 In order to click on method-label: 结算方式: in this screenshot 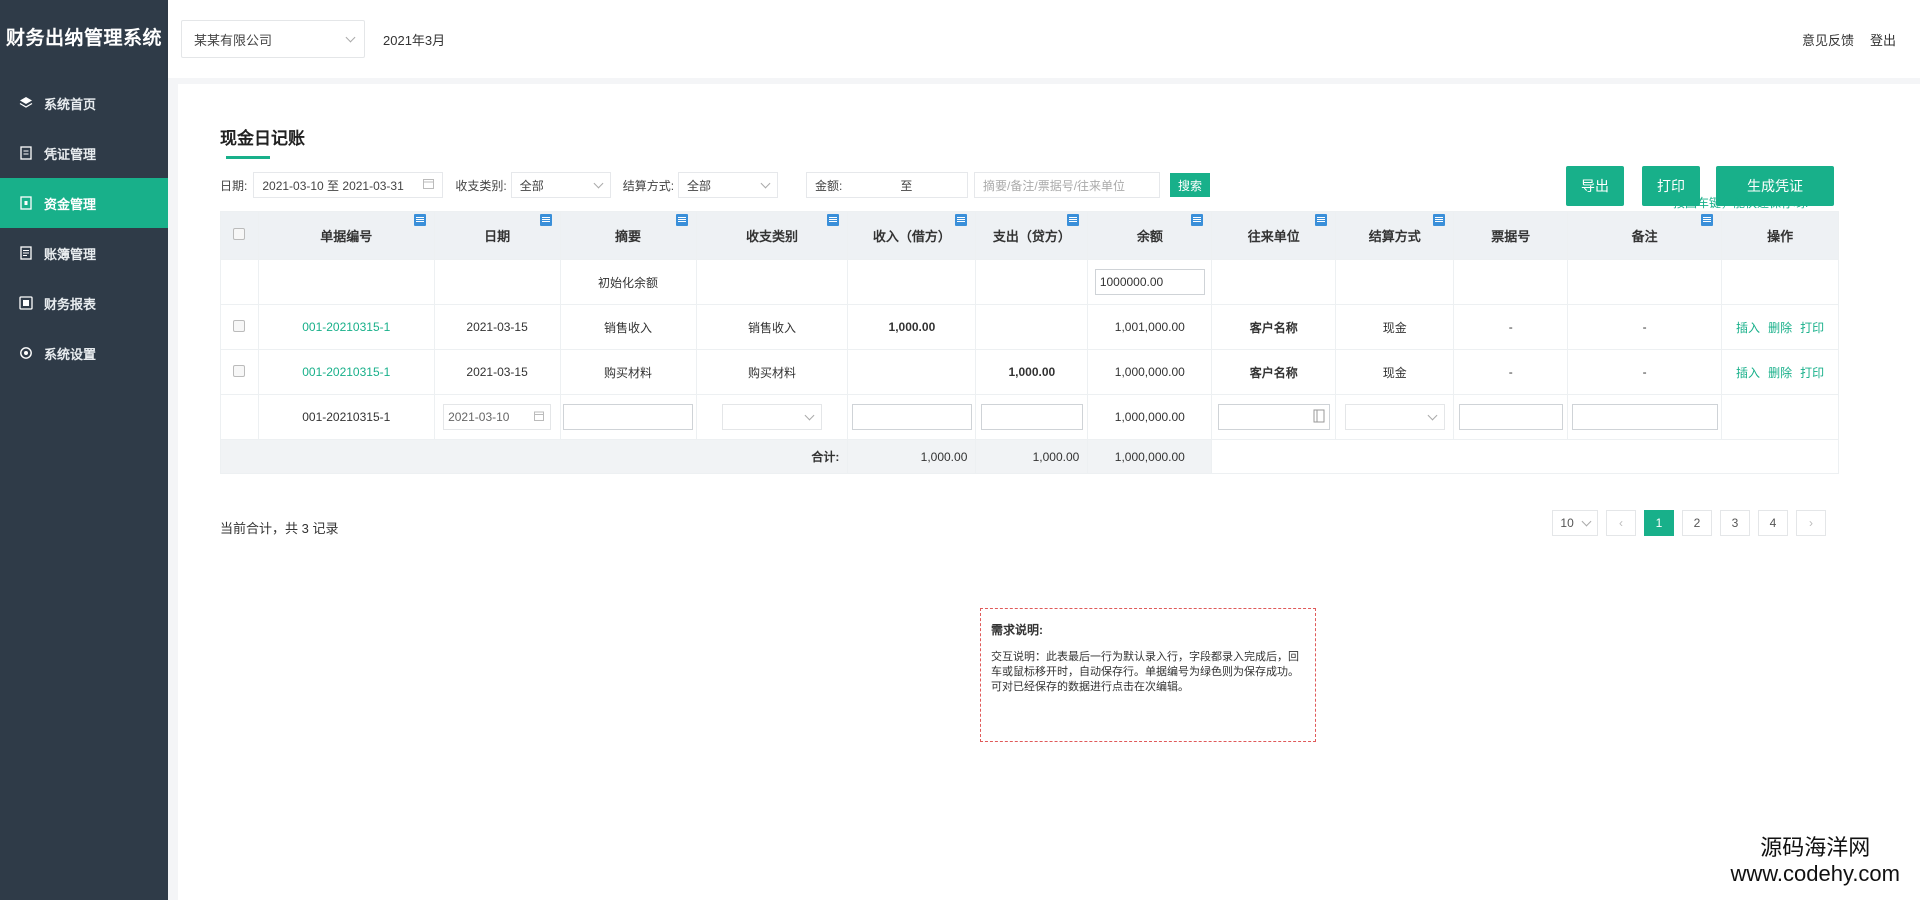, I will do `click(648, 185)`.